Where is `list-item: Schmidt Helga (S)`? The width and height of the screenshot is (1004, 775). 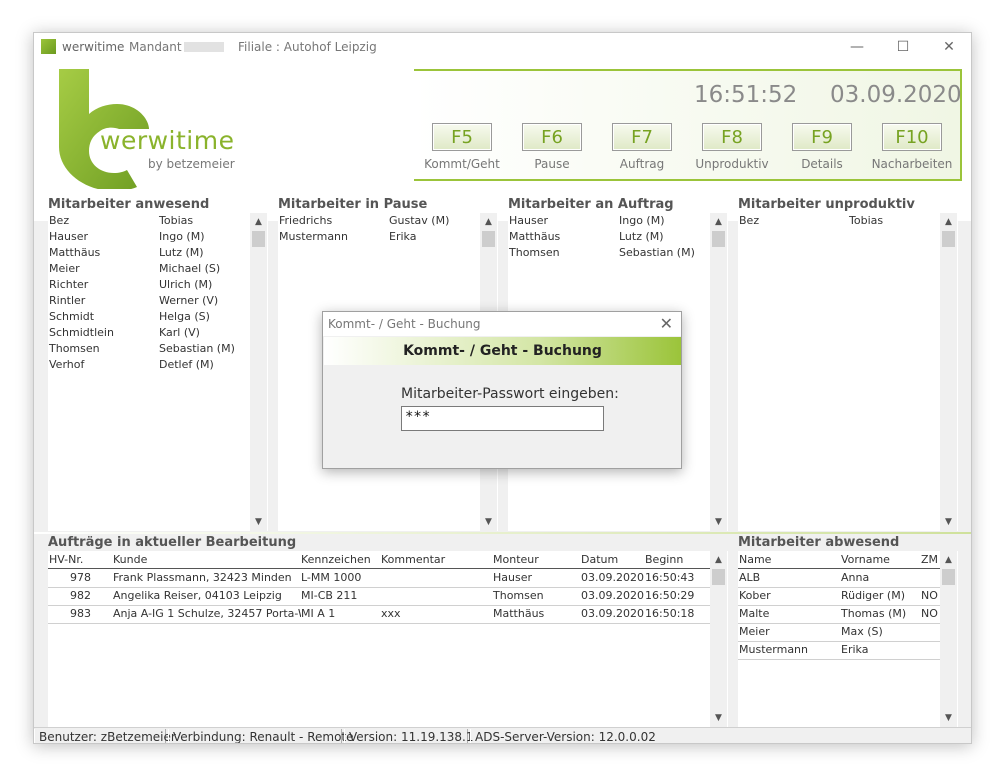
list-item: Schmidt Helga (S) is located at coordinates (158, 318).